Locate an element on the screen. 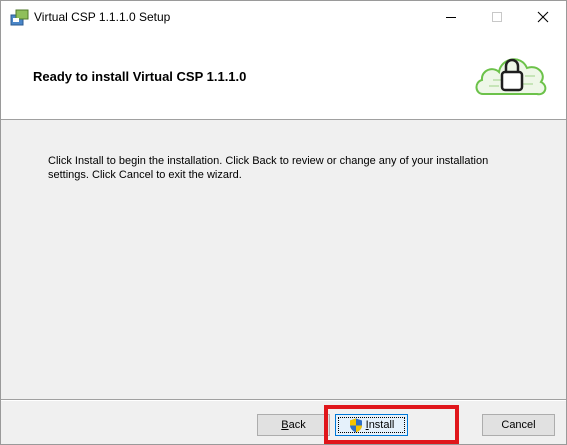 This screenshot has height=445, width=567. back-button: Back is located at coordinates (293, 425).